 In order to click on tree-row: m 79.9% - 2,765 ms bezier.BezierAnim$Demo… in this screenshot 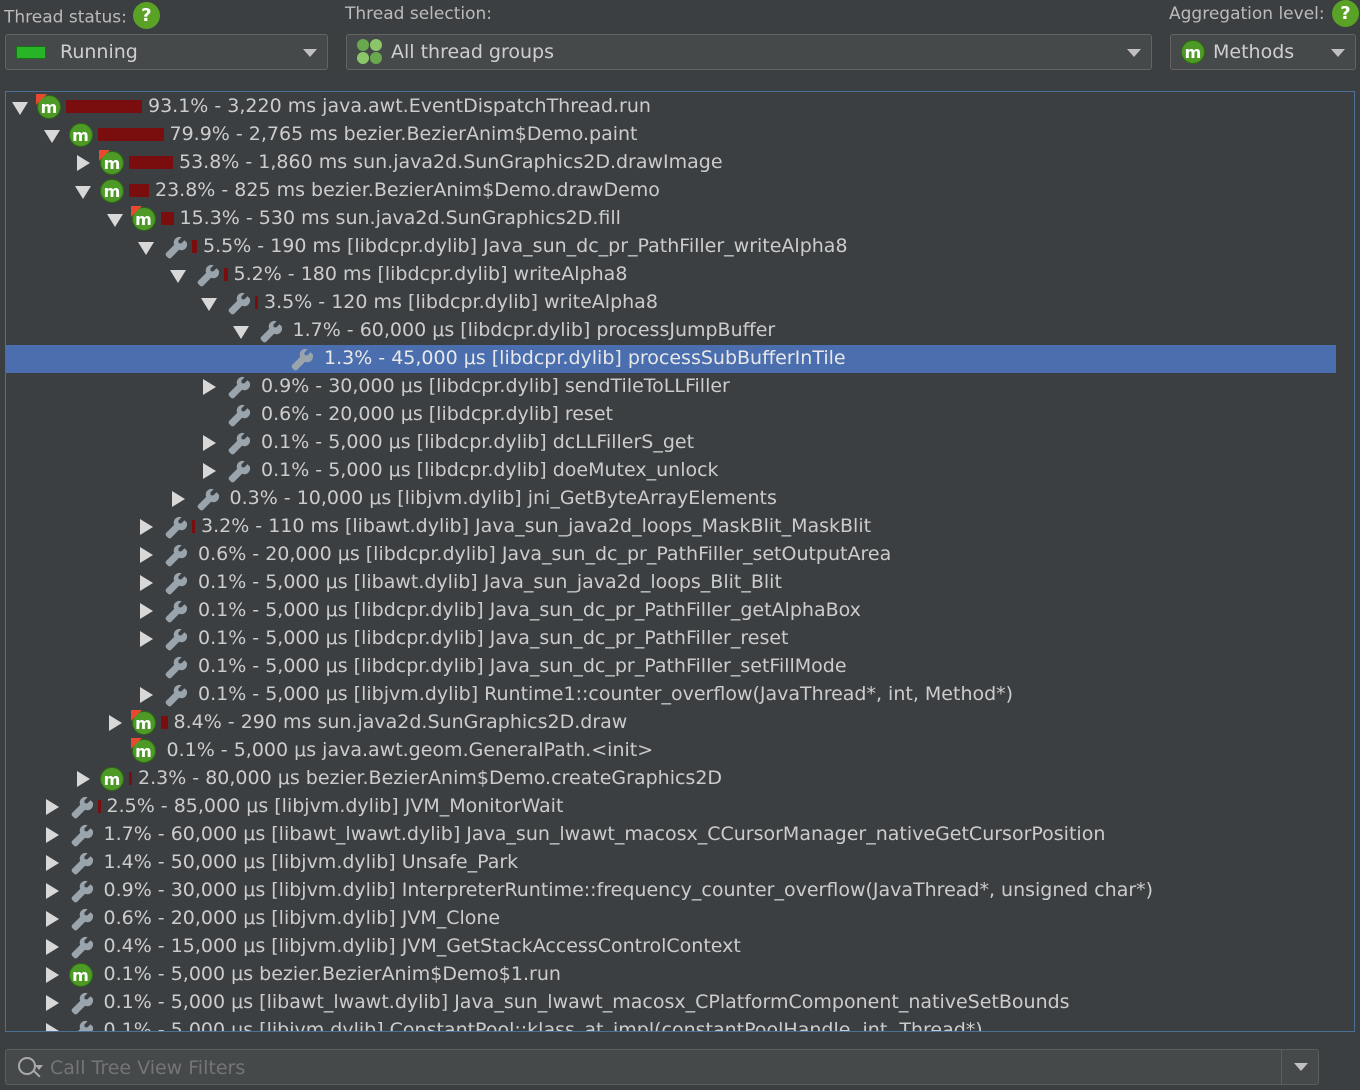, I will do `click(671, 135)`.